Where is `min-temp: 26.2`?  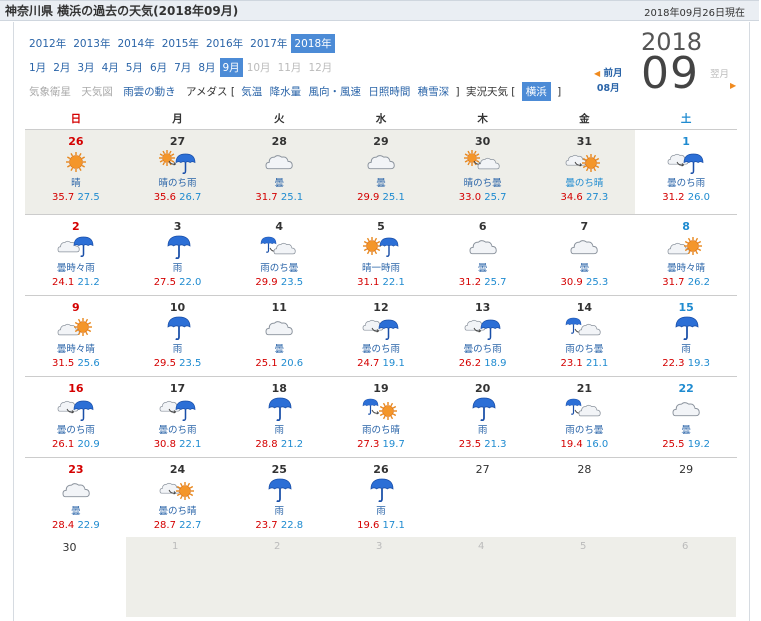 min-temp: 26.2 is located at coordinates (698, 282).